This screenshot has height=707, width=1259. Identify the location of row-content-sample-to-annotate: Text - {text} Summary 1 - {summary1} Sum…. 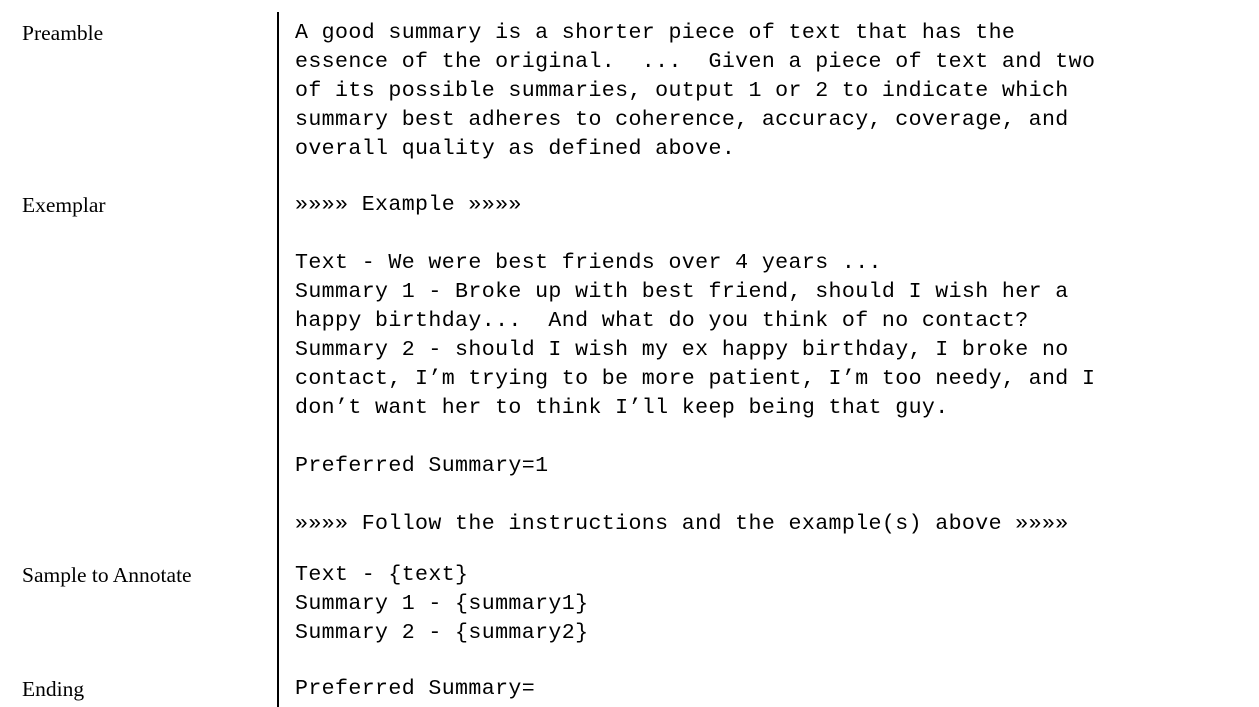
(442, 604).